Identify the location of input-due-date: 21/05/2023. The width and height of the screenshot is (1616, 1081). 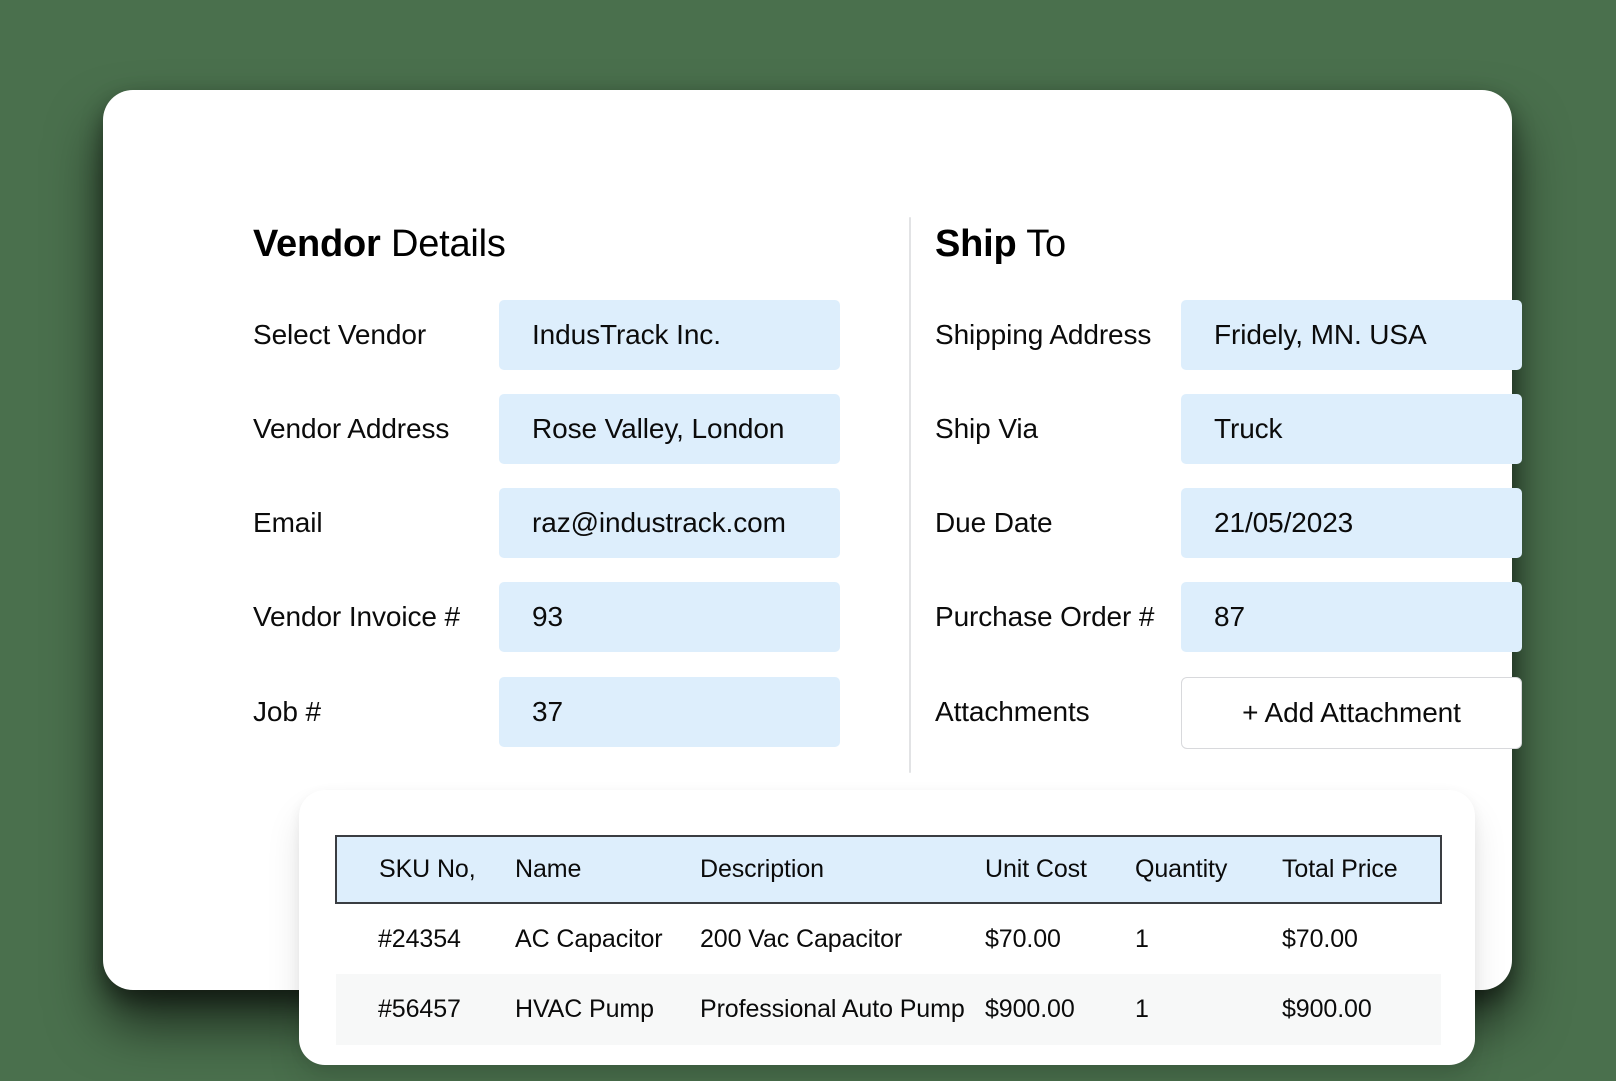
(1351, 523).